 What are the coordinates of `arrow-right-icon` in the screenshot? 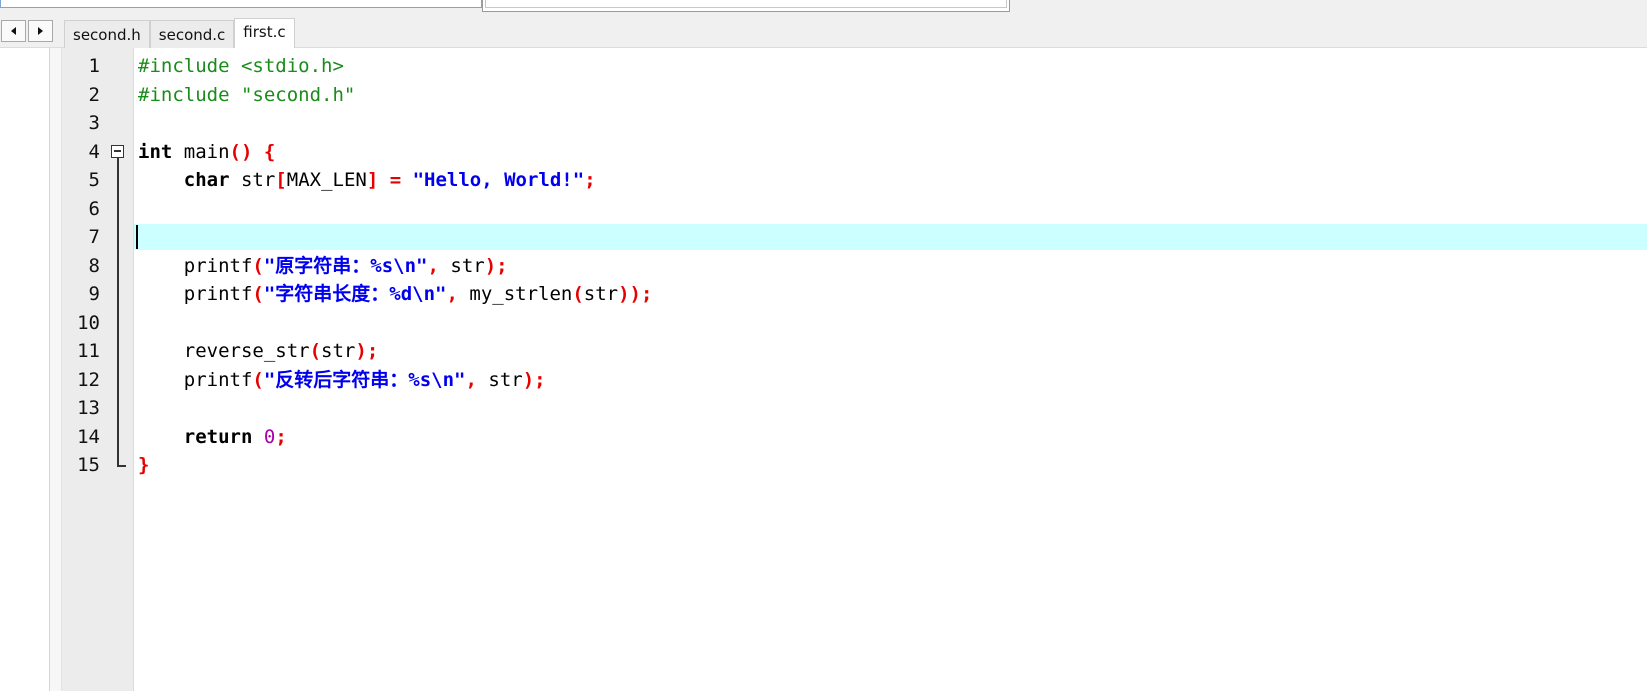 It's located at (40, 31).